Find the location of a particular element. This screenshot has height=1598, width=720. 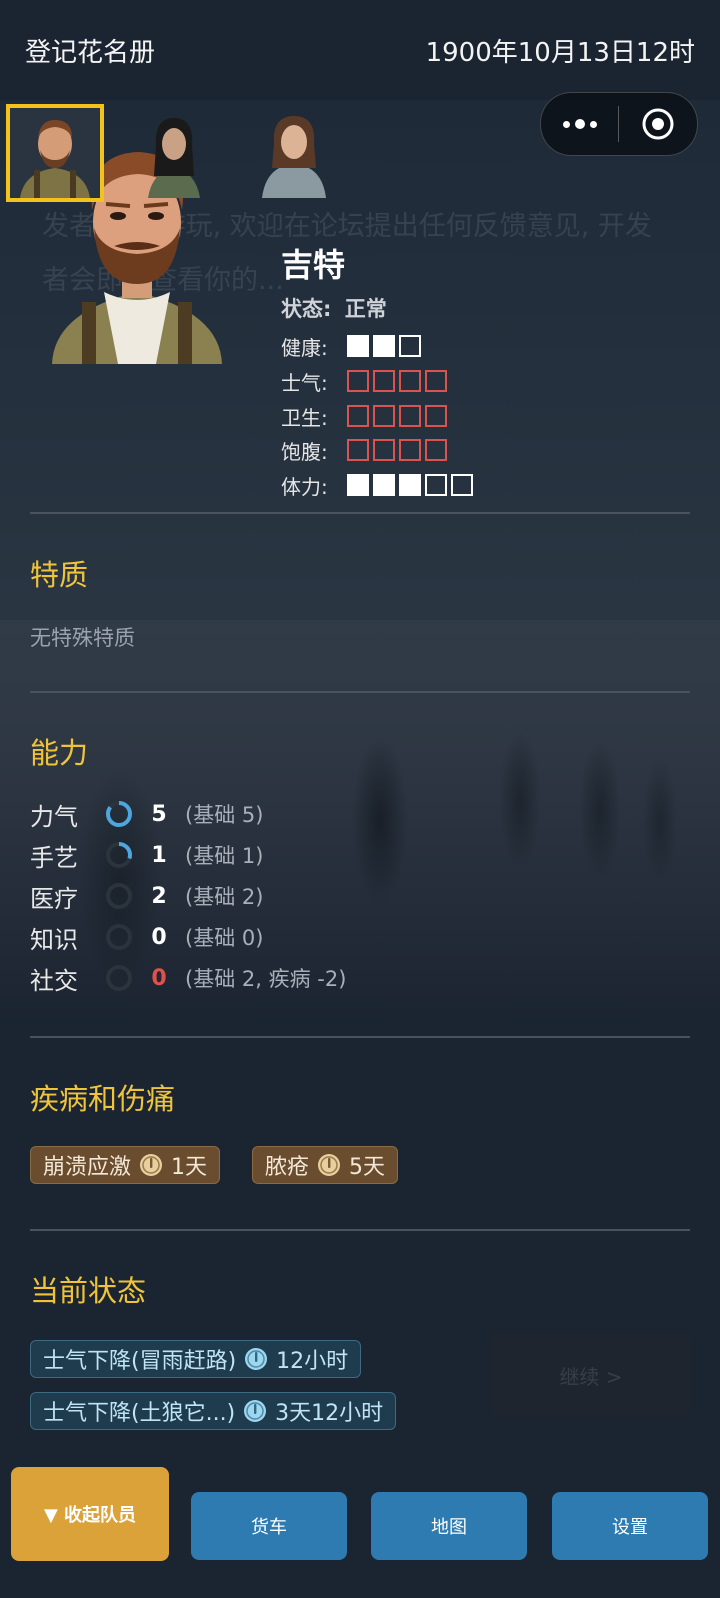

stat-row-morale: 士气: is located at coordinates (364, 381).